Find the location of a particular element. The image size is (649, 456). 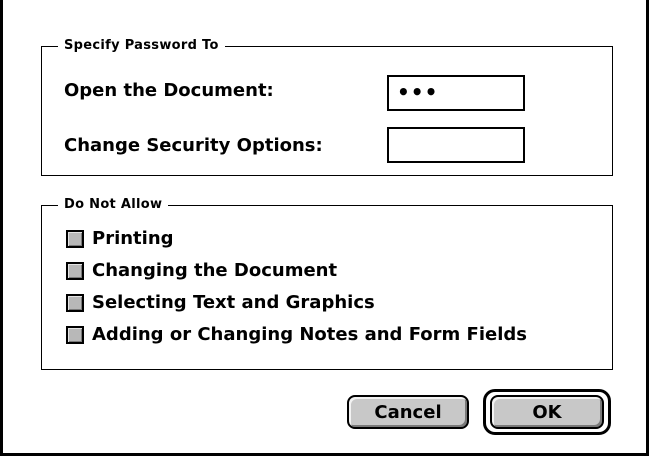

selecting-text-graphics-option: Selecting Text and Graphics is located at coordinates (220, 303).